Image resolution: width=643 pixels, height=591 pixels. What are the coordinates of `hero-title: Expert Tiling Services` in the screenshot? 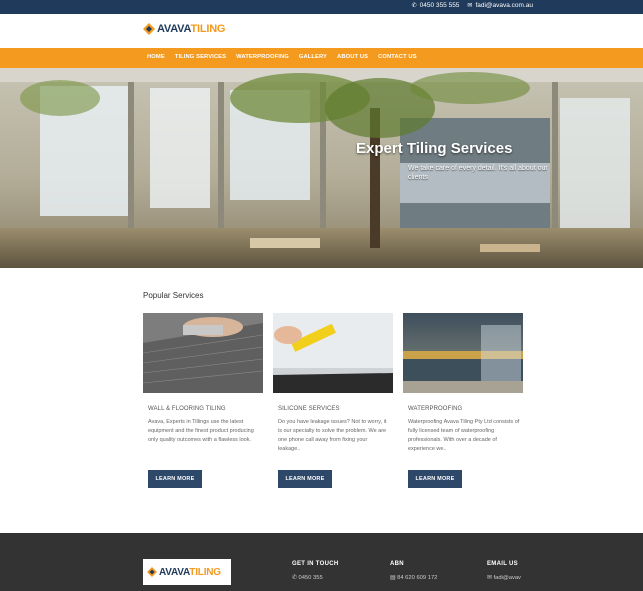 It's located at (434, 148).